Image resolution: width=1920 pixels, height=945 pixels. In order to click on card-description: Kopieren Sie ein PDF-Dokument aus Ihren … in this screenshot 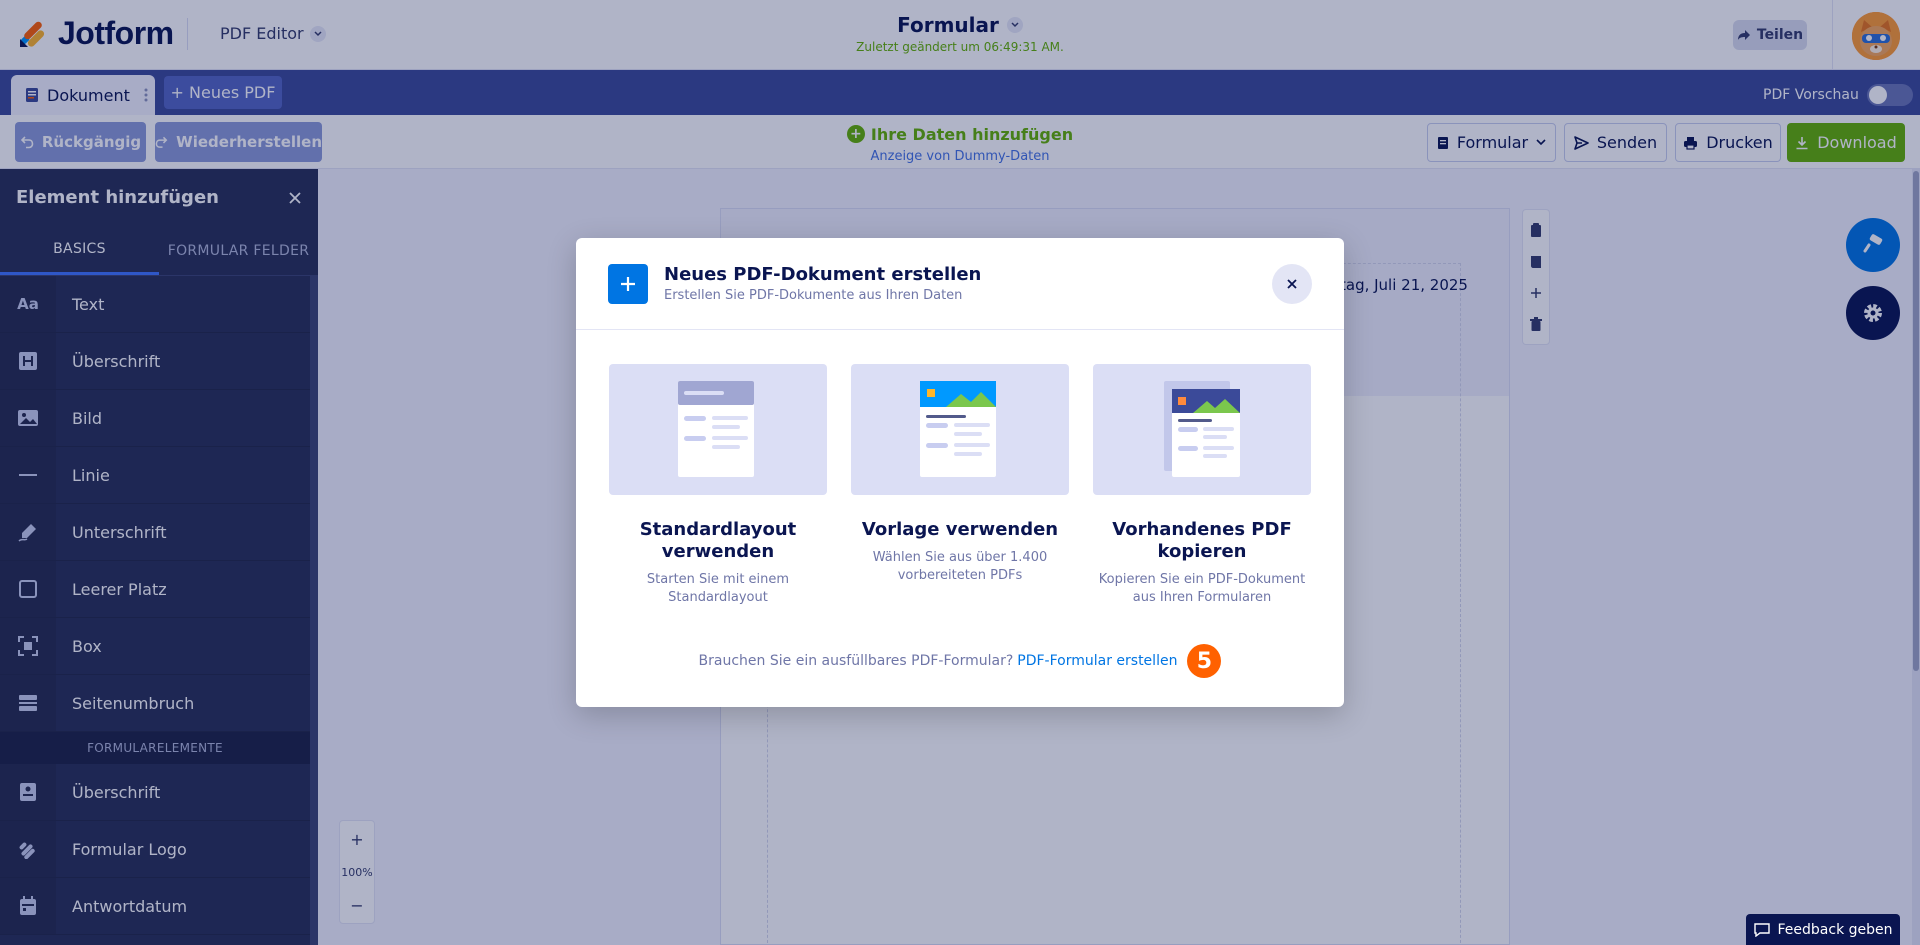, I will do `click(1202, 588)`.